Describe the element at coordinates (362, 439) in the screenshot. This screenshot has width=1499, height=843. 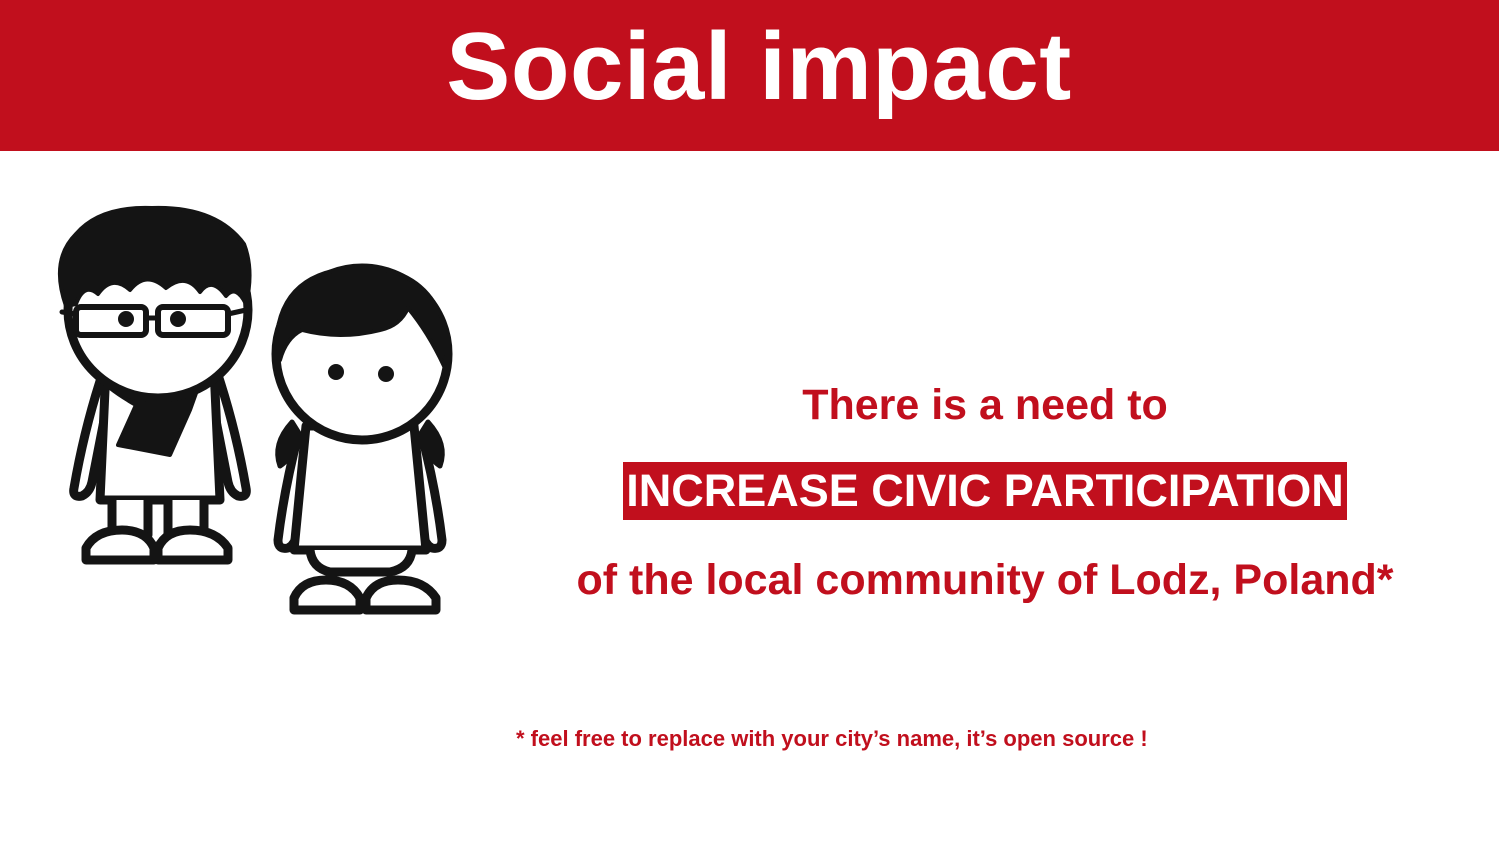
I see `girl-character-icon` at that location.